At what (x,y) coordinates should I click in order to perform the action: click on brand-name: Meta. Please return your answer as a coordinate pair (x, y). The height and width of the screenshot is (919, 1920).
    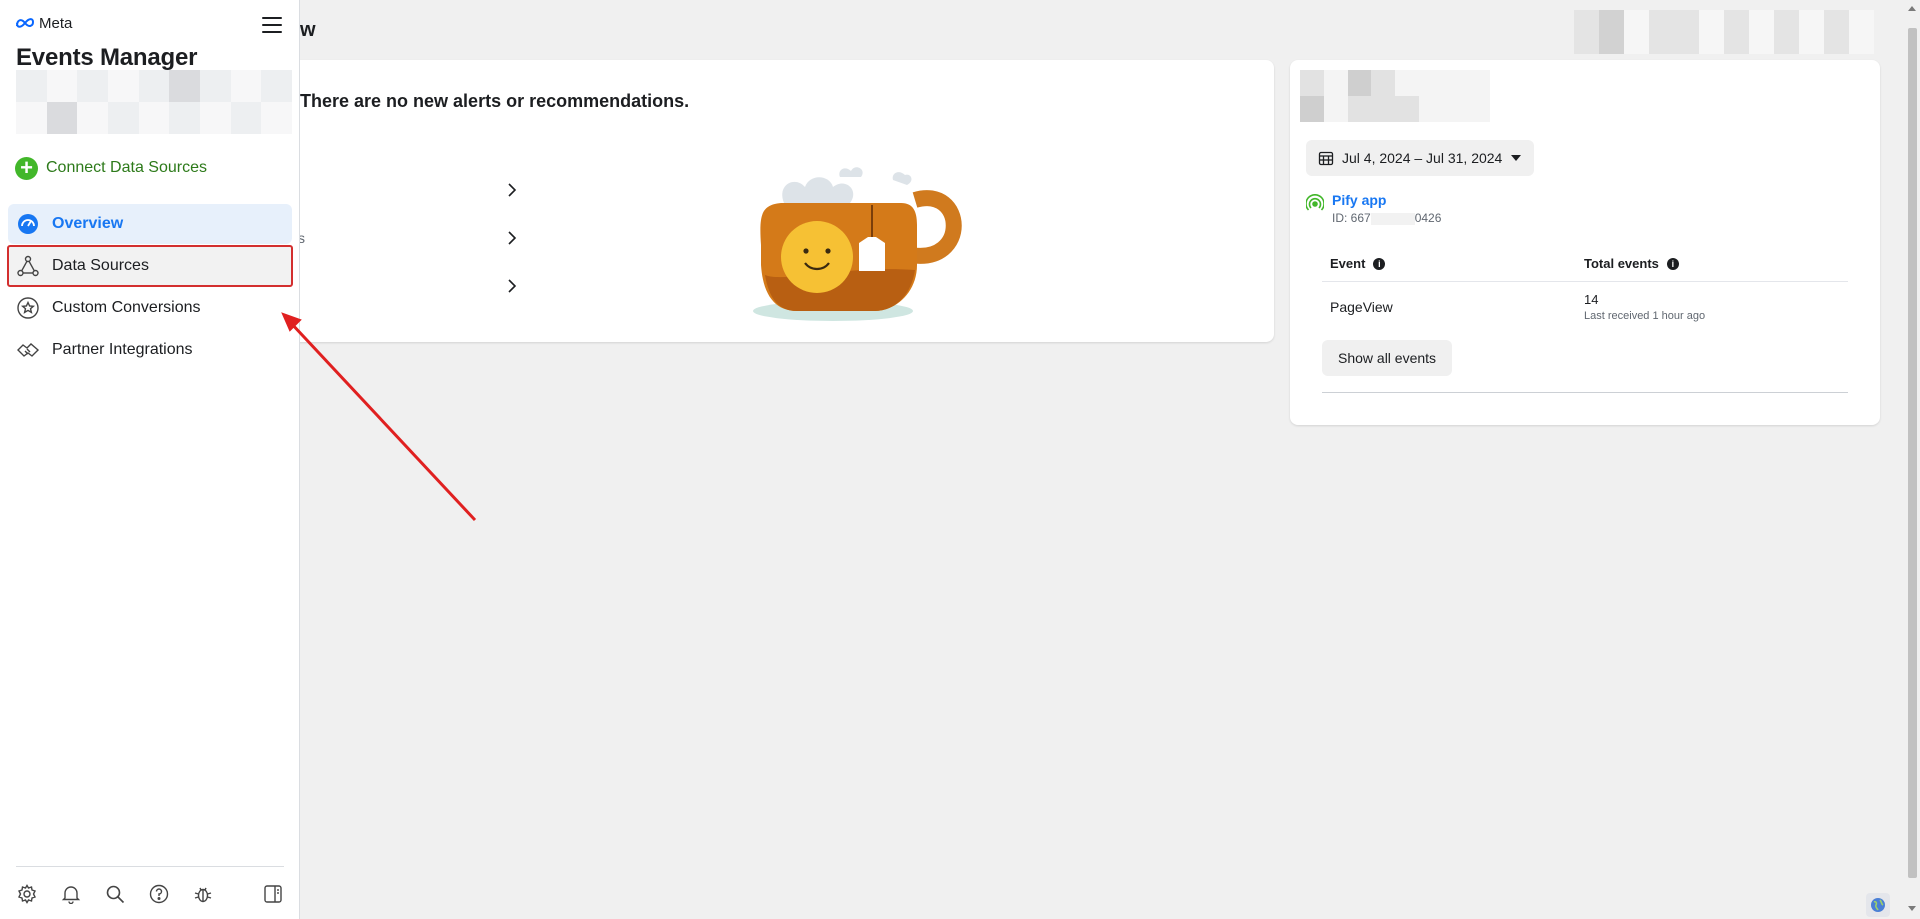
    Looking at the image, I should click on (56, 23).